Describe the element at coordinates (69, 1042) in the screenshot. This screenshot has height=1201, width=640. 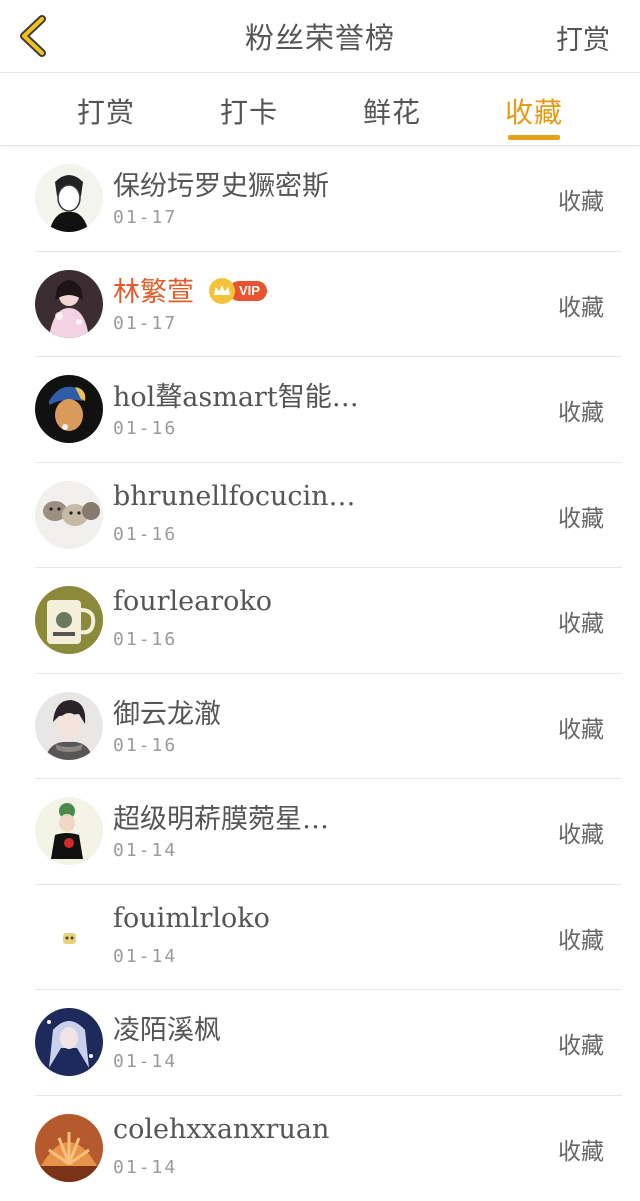
I see `avatar-anime-girl-icon` at that location.